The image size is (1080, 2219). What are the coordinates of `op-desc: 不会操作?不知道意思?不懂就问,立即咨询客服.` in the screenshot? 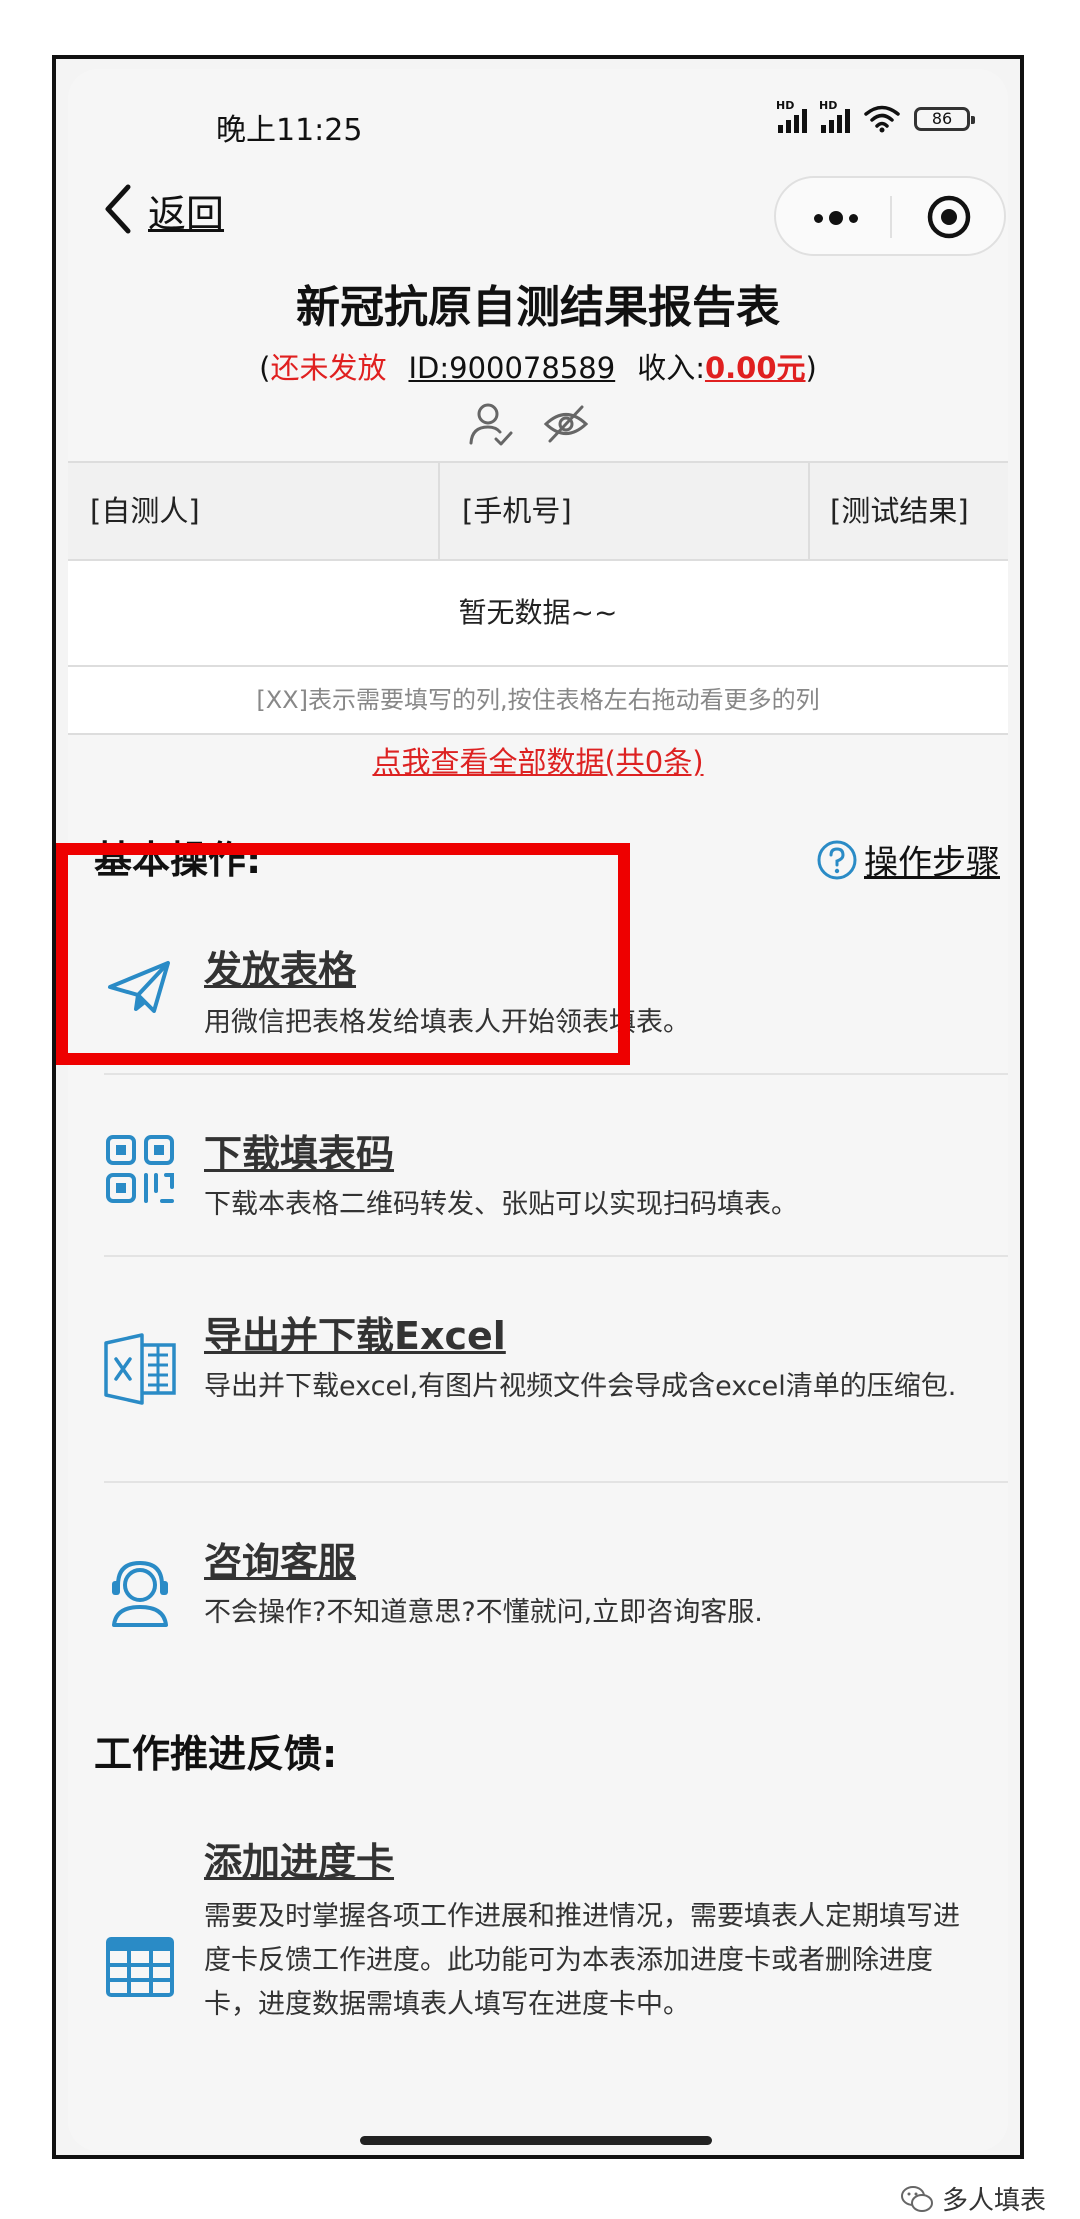 It's located at (483, 1612).